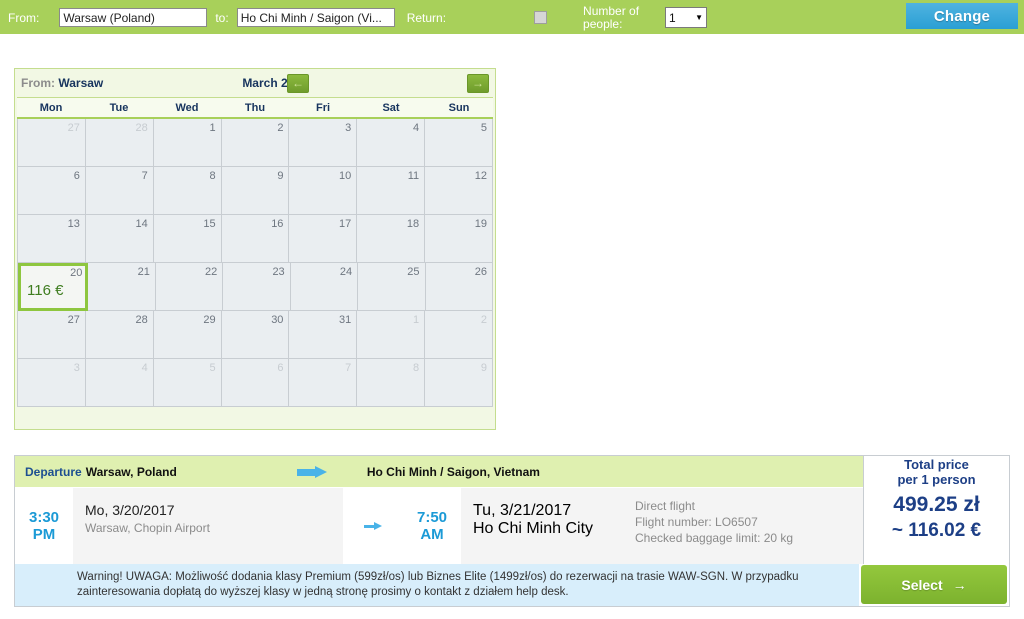 This screenshot has height=619, width=1024. Describe the element at coordinates (209, 320) in the screenshot. I see `calendar-day-number: 29` at that location.